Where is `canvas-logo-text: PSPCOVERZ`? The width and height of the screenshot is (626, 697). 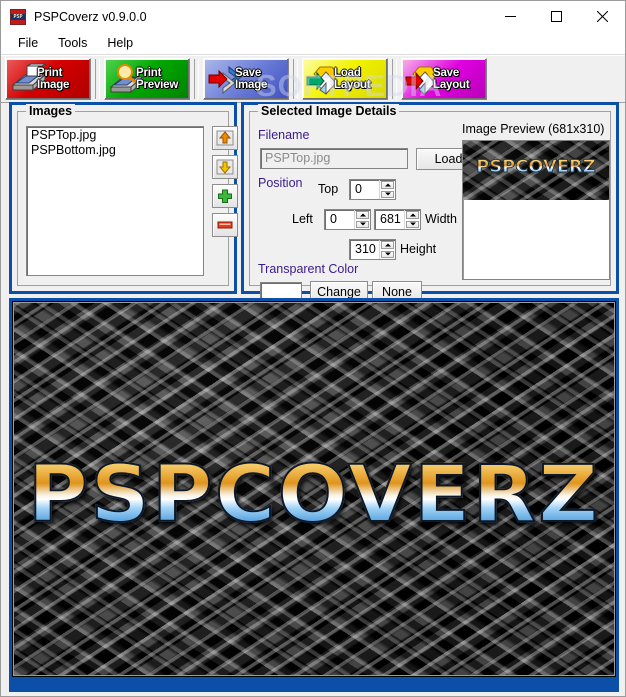
canvas-logo-text: PSPCOVERZ is located at coordinates (314, 495).